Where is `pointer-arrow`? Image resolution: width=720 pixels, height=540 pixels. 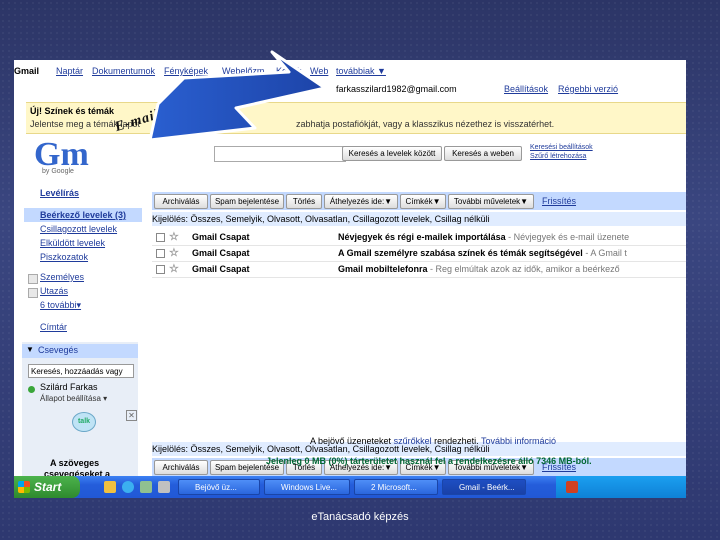
pointer-arrow is located at coordinates (237, 96).